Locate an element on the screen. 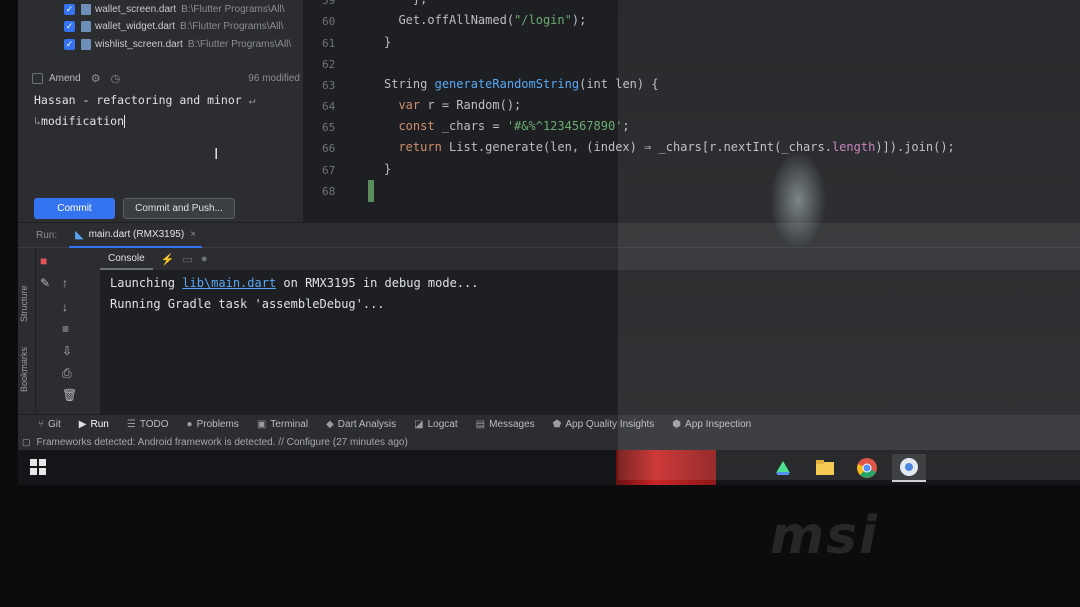 The image size is (1080, 607). windows-start-icon is located at coordinates (38, 467).